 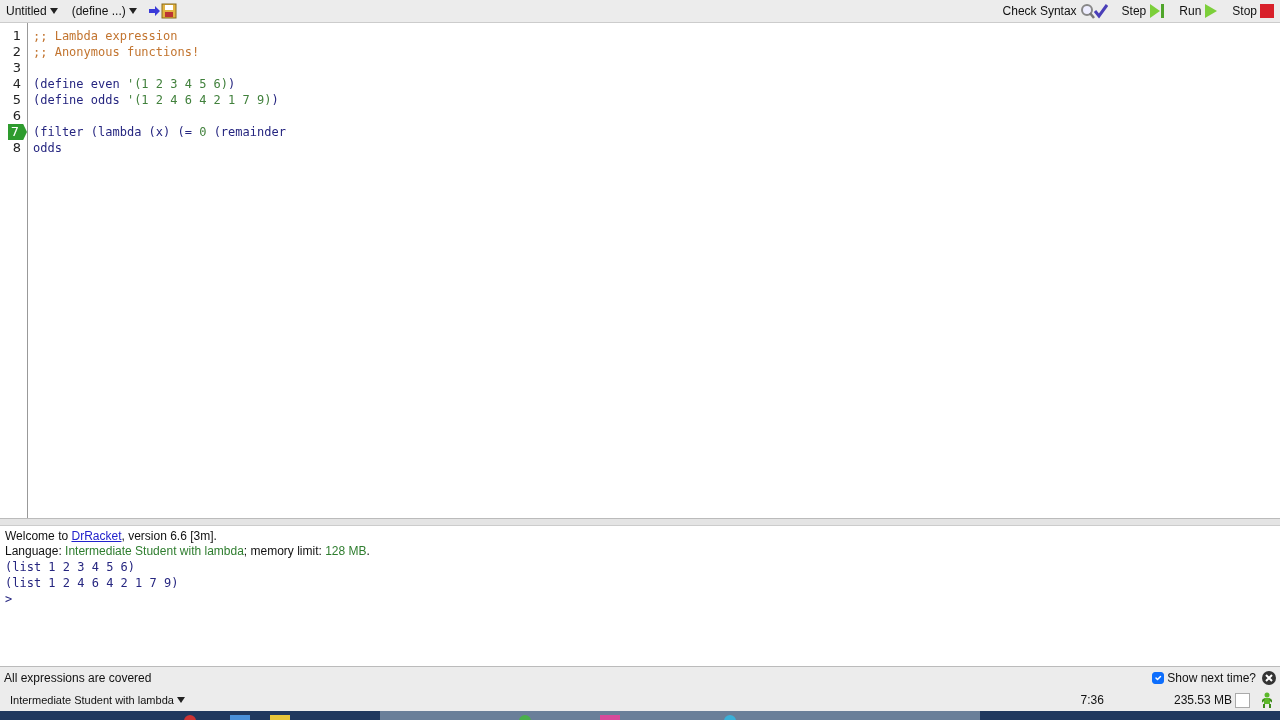 I want to click on prompt: >, so click(x=9, y=599).